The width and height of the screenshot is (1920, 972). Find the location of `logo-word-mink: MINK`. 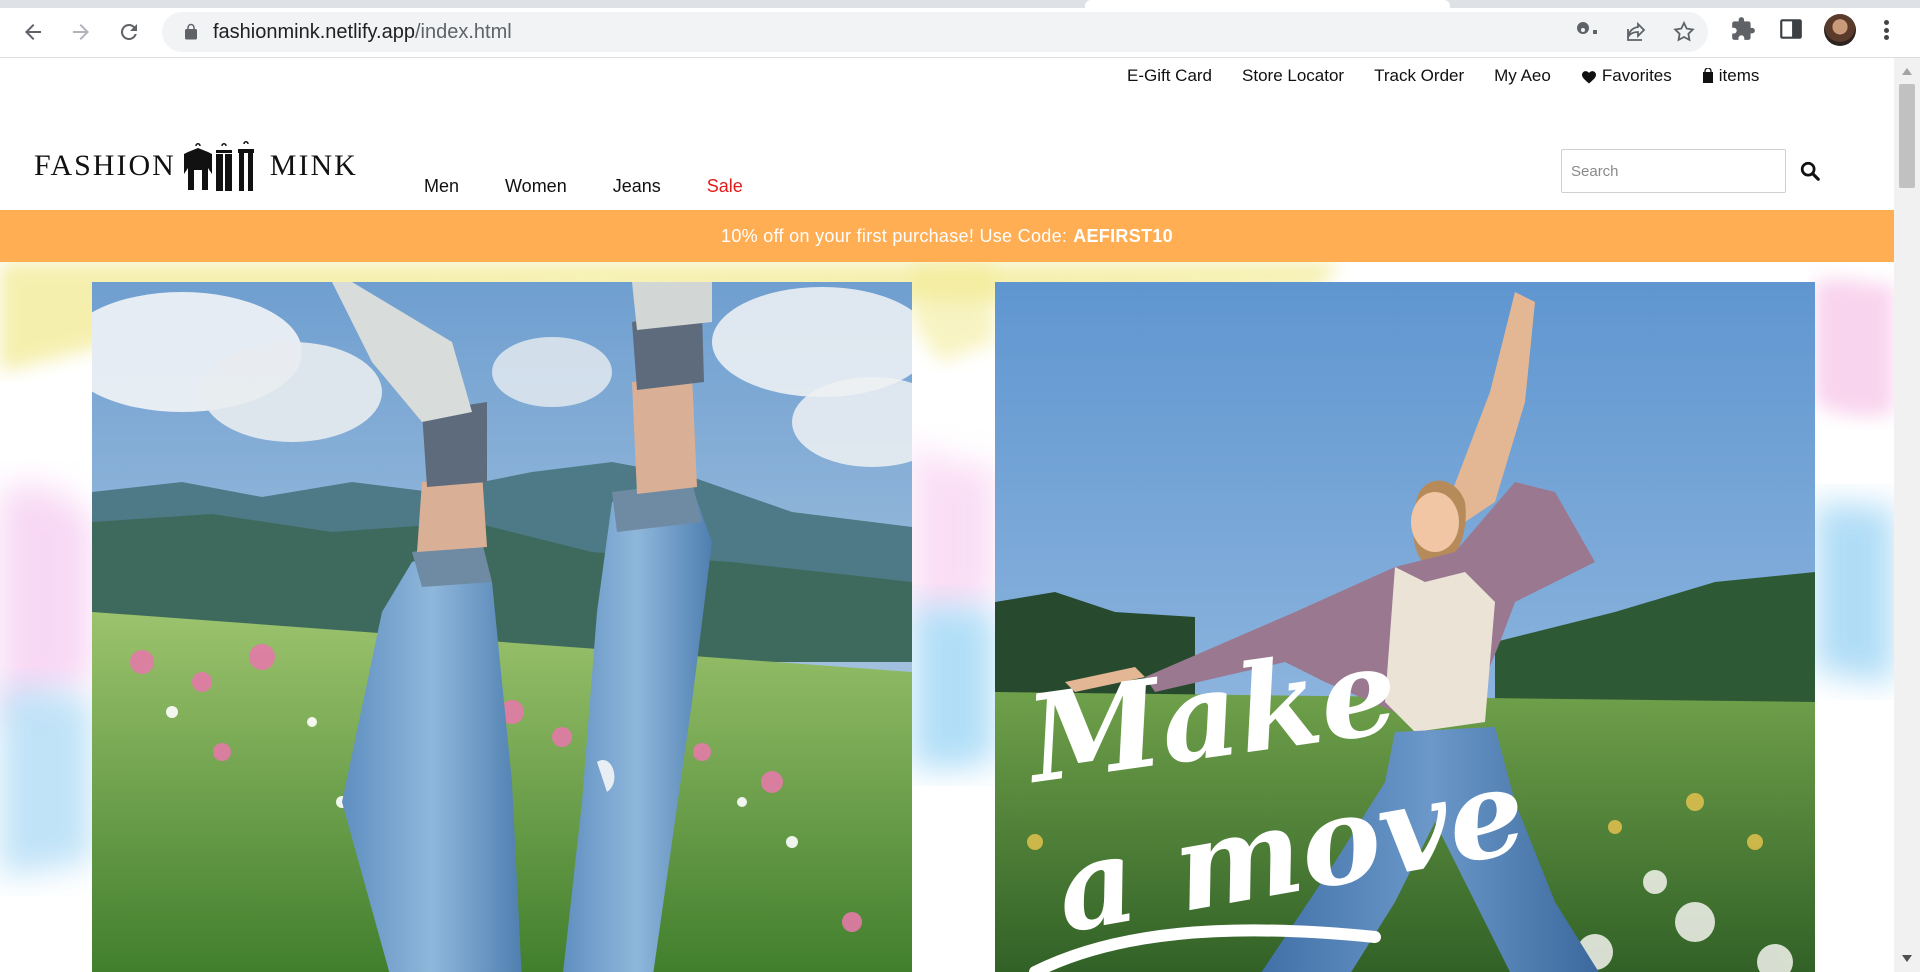

logo-word-mink: MINK is located at coordinates (313, 165).